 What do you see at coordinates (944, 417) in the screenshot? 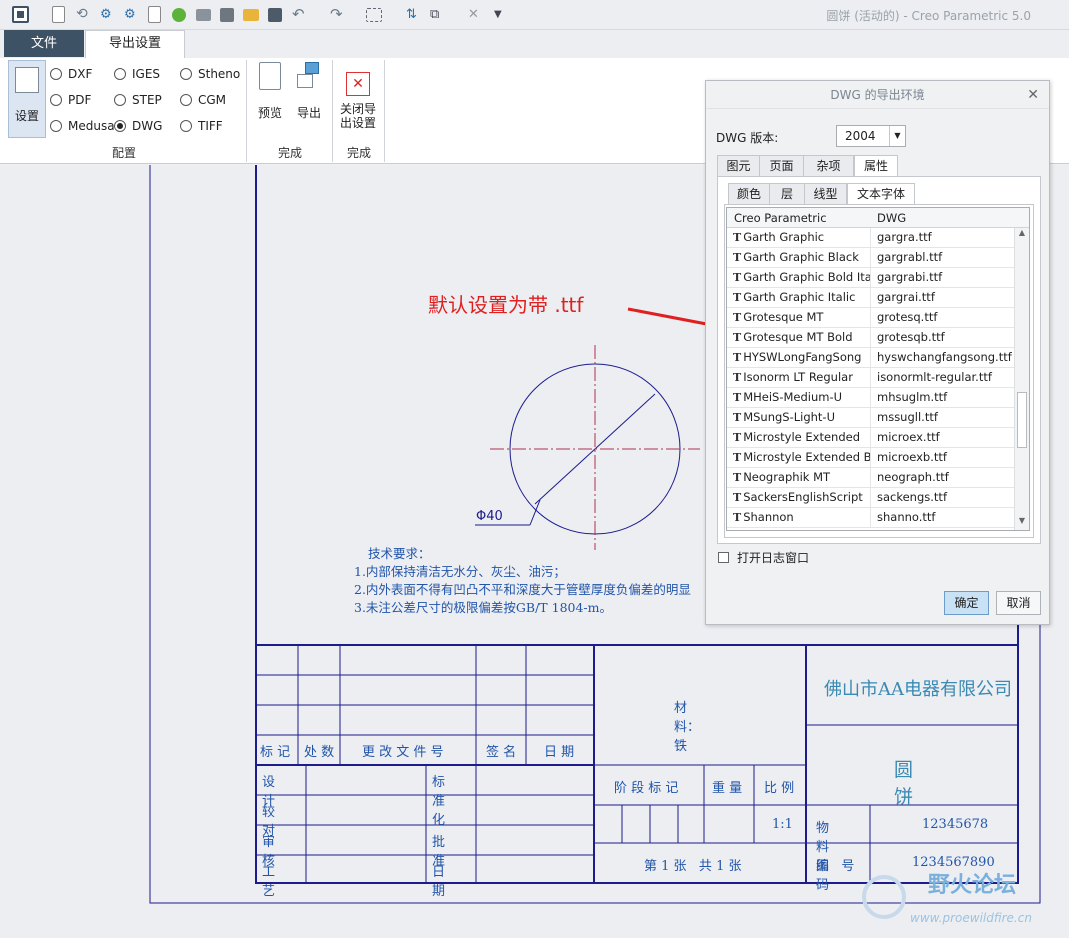
I see `dwg-font-cell: mssugll.ttf` at bounding box center [944, 417].